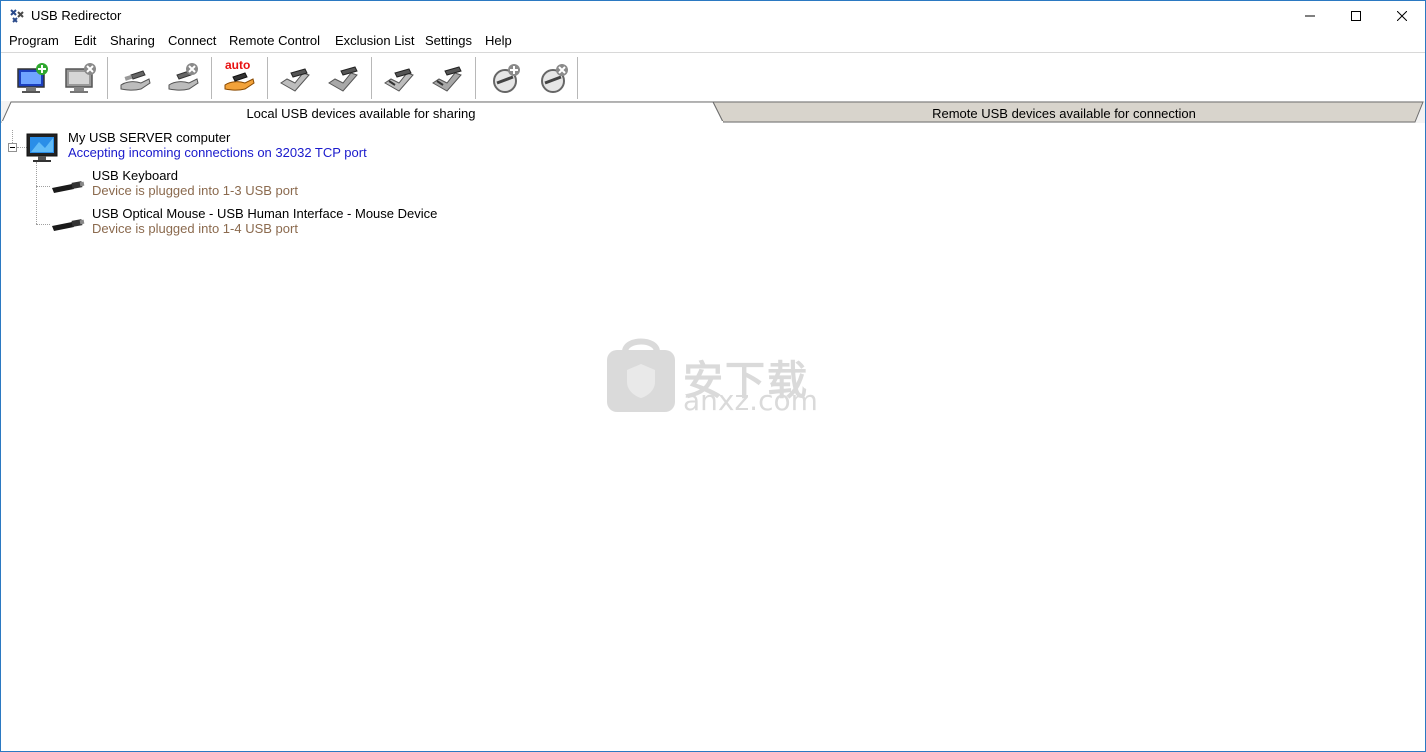  Describe the element at coordinates (195, 228) in the screenshot. I see `device-status: Device is plugged into 1-4 USB port` at that location.